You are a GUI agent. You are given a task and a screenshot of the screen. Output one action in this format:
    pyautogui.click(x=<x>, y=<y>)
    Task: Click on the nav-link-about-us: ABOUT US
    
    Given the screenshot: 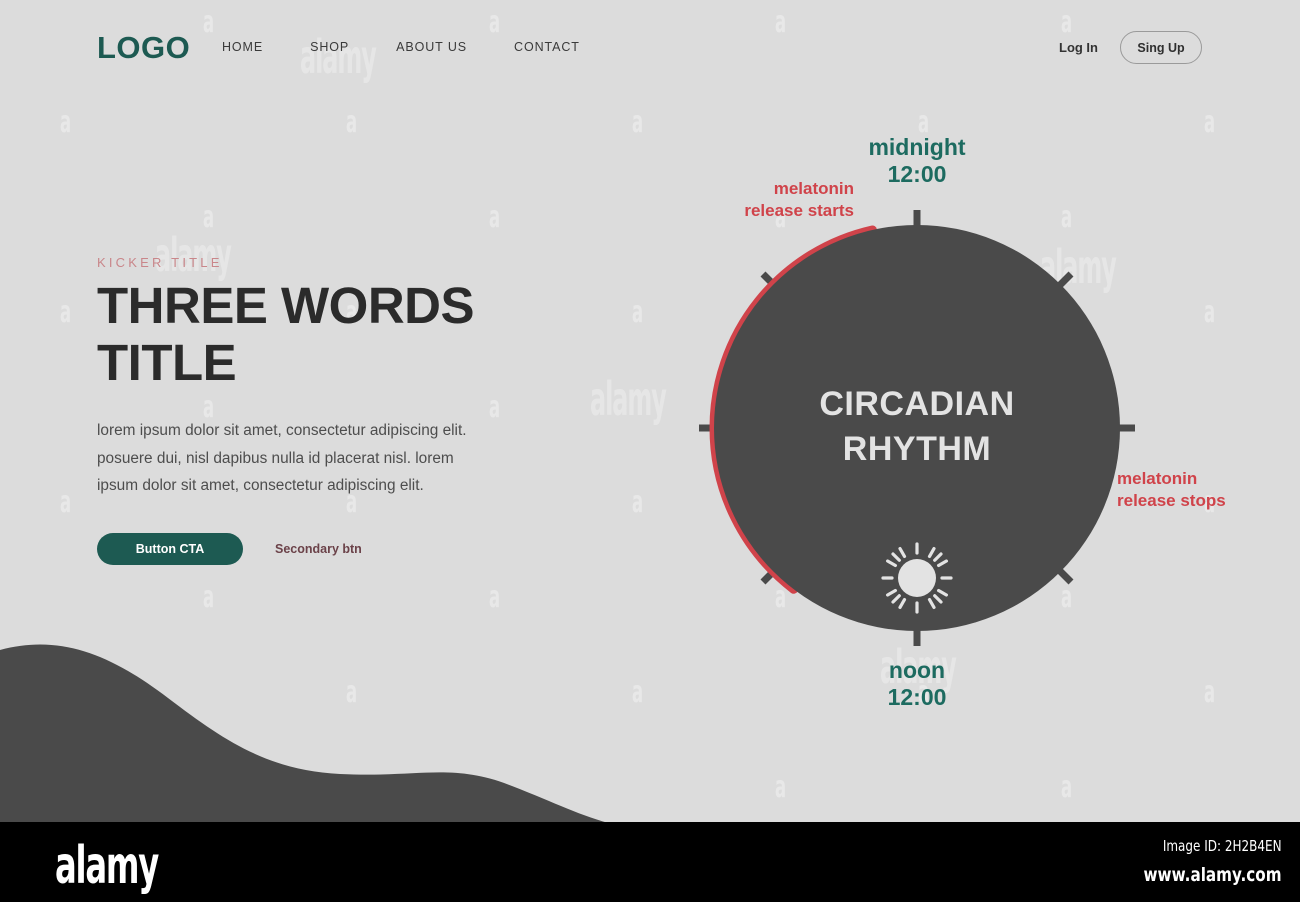 What is the action you would take?
    pyautogui.click(x=431, y=47)
    